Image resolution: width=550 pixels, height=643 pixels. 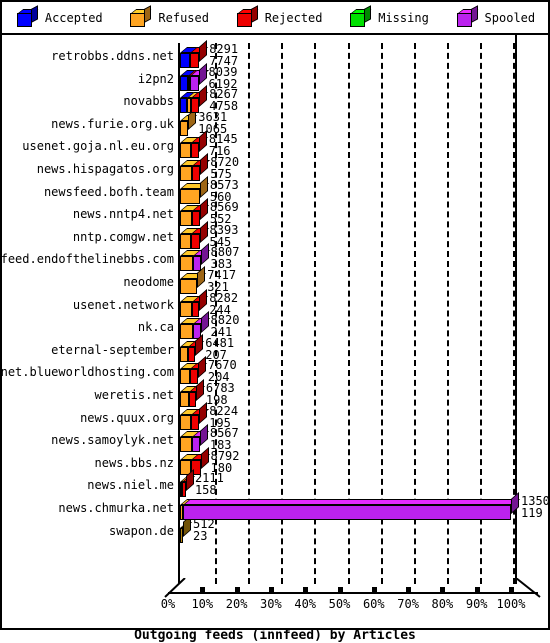 What do you see at coordinates (155, 327) in the screenshot?
I see `row-category-label: nk.ca` at bounding box center [155, 327].